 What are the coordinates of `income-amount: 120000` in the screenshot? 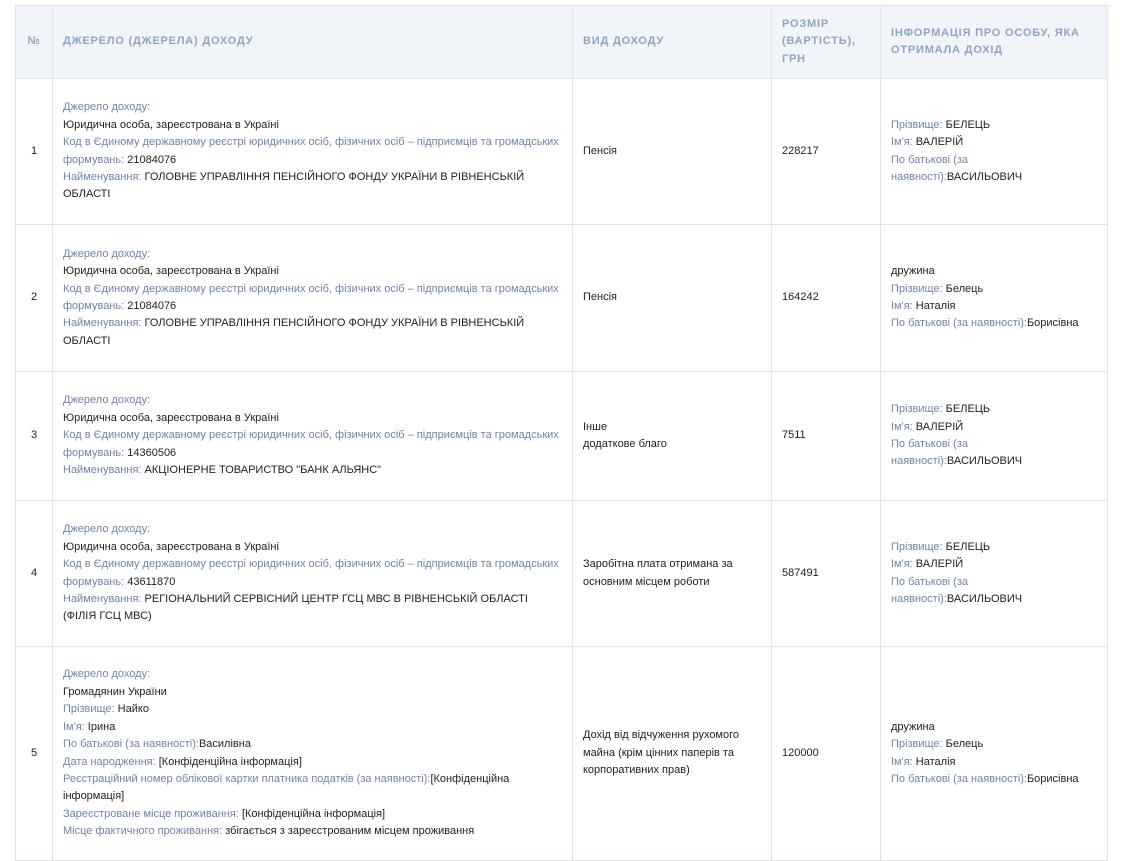 It's located at (826, 753).